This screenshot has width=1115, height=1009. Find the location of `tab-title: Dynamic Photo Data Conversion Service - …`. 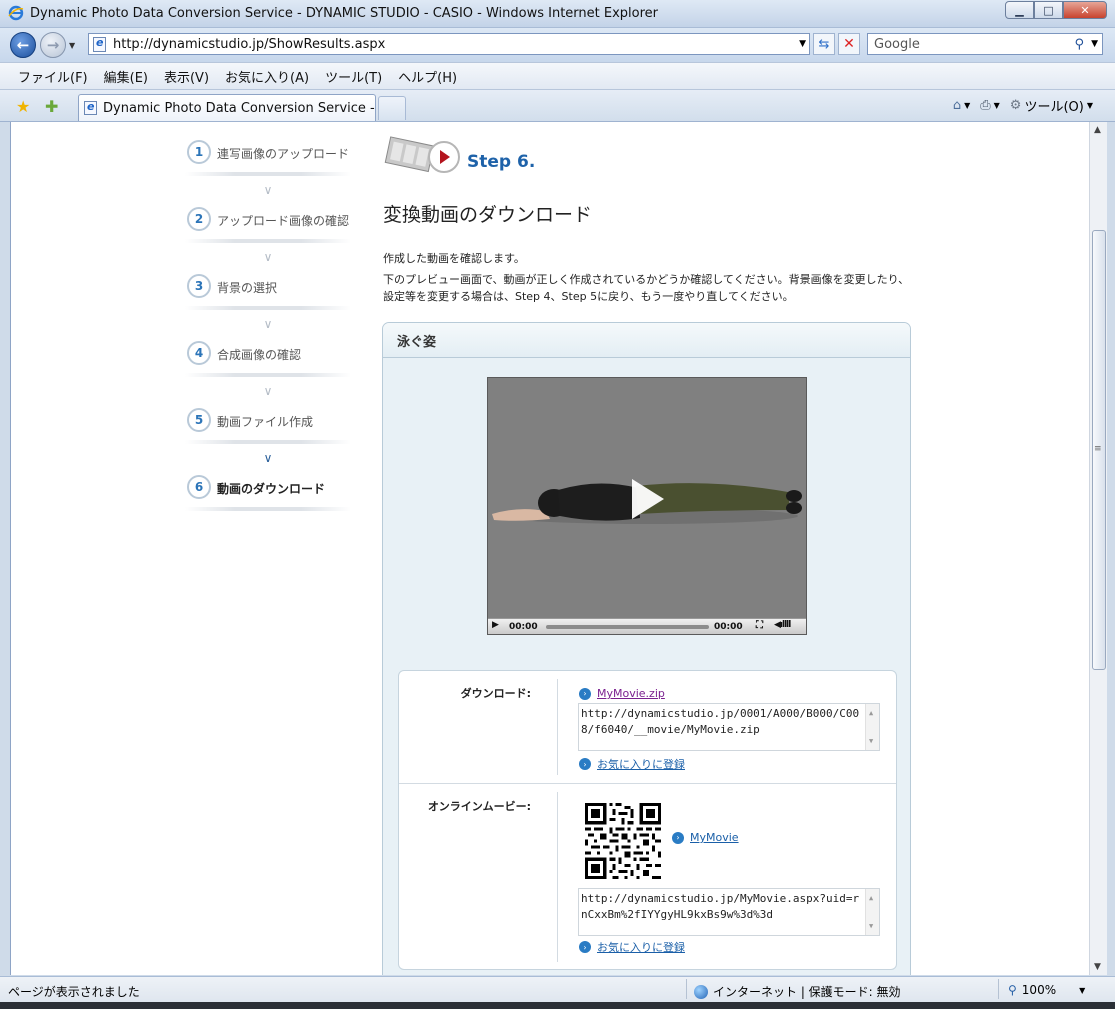

tab-title: Dynamic Photo Data Conversion Service - … is located at coordinates (252, 108).